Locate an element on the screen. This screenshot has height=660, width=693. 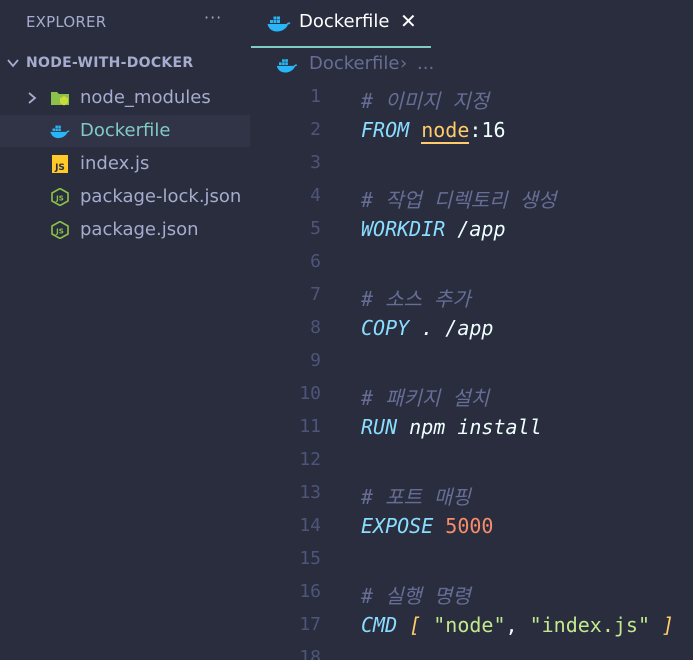
code-line: 18 is located at coordinates (472, 651).